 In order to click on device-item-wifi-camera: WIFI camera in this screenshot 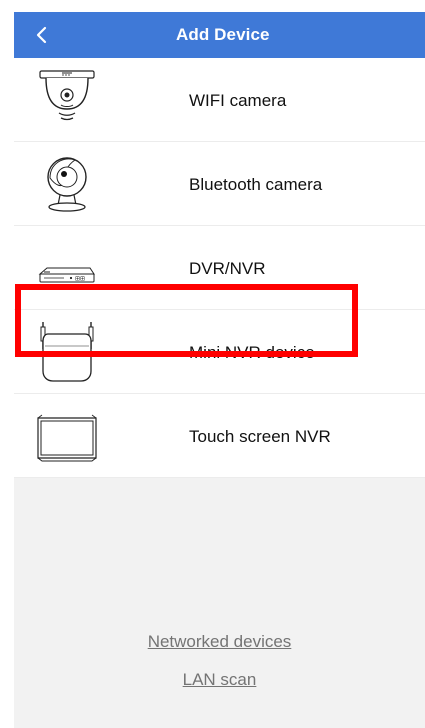, I will do `click(219, 100)`.